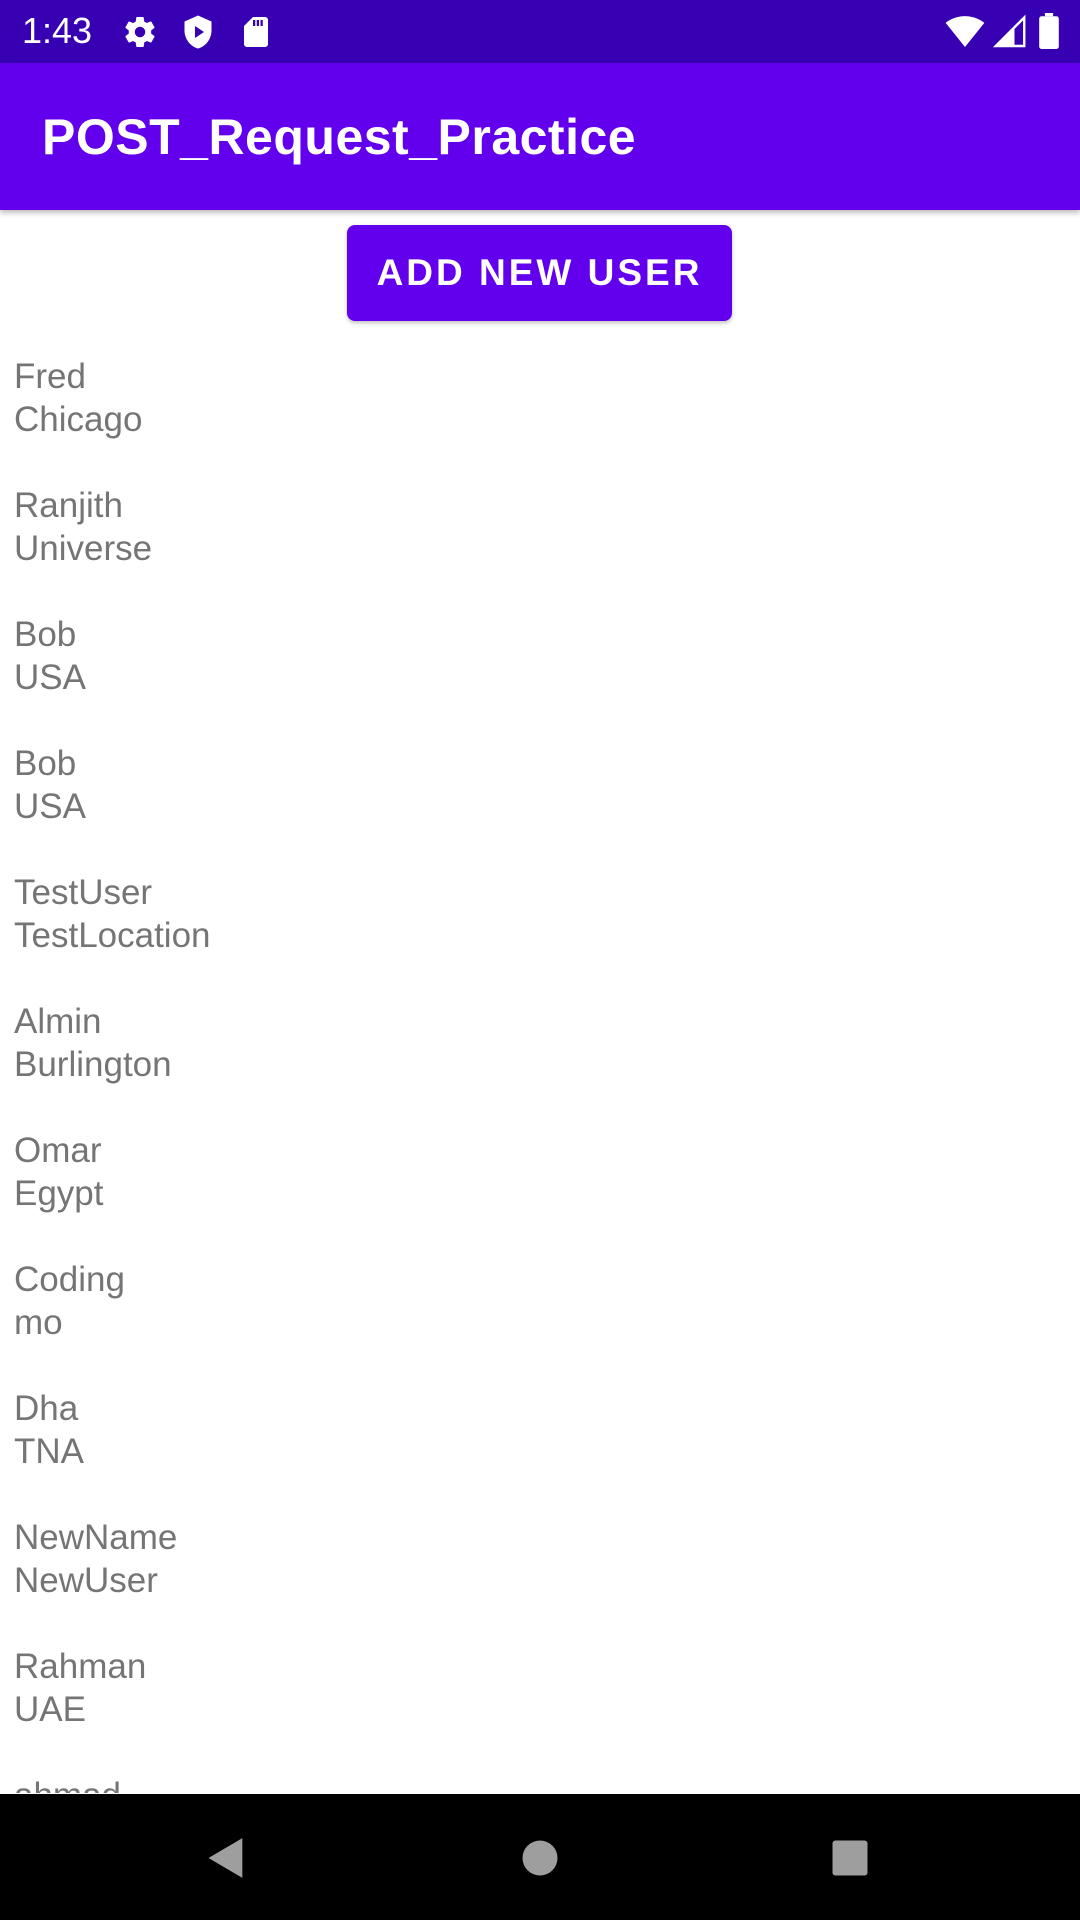  I want to click on list-item: Omar Egypt, so click(59, 1172).